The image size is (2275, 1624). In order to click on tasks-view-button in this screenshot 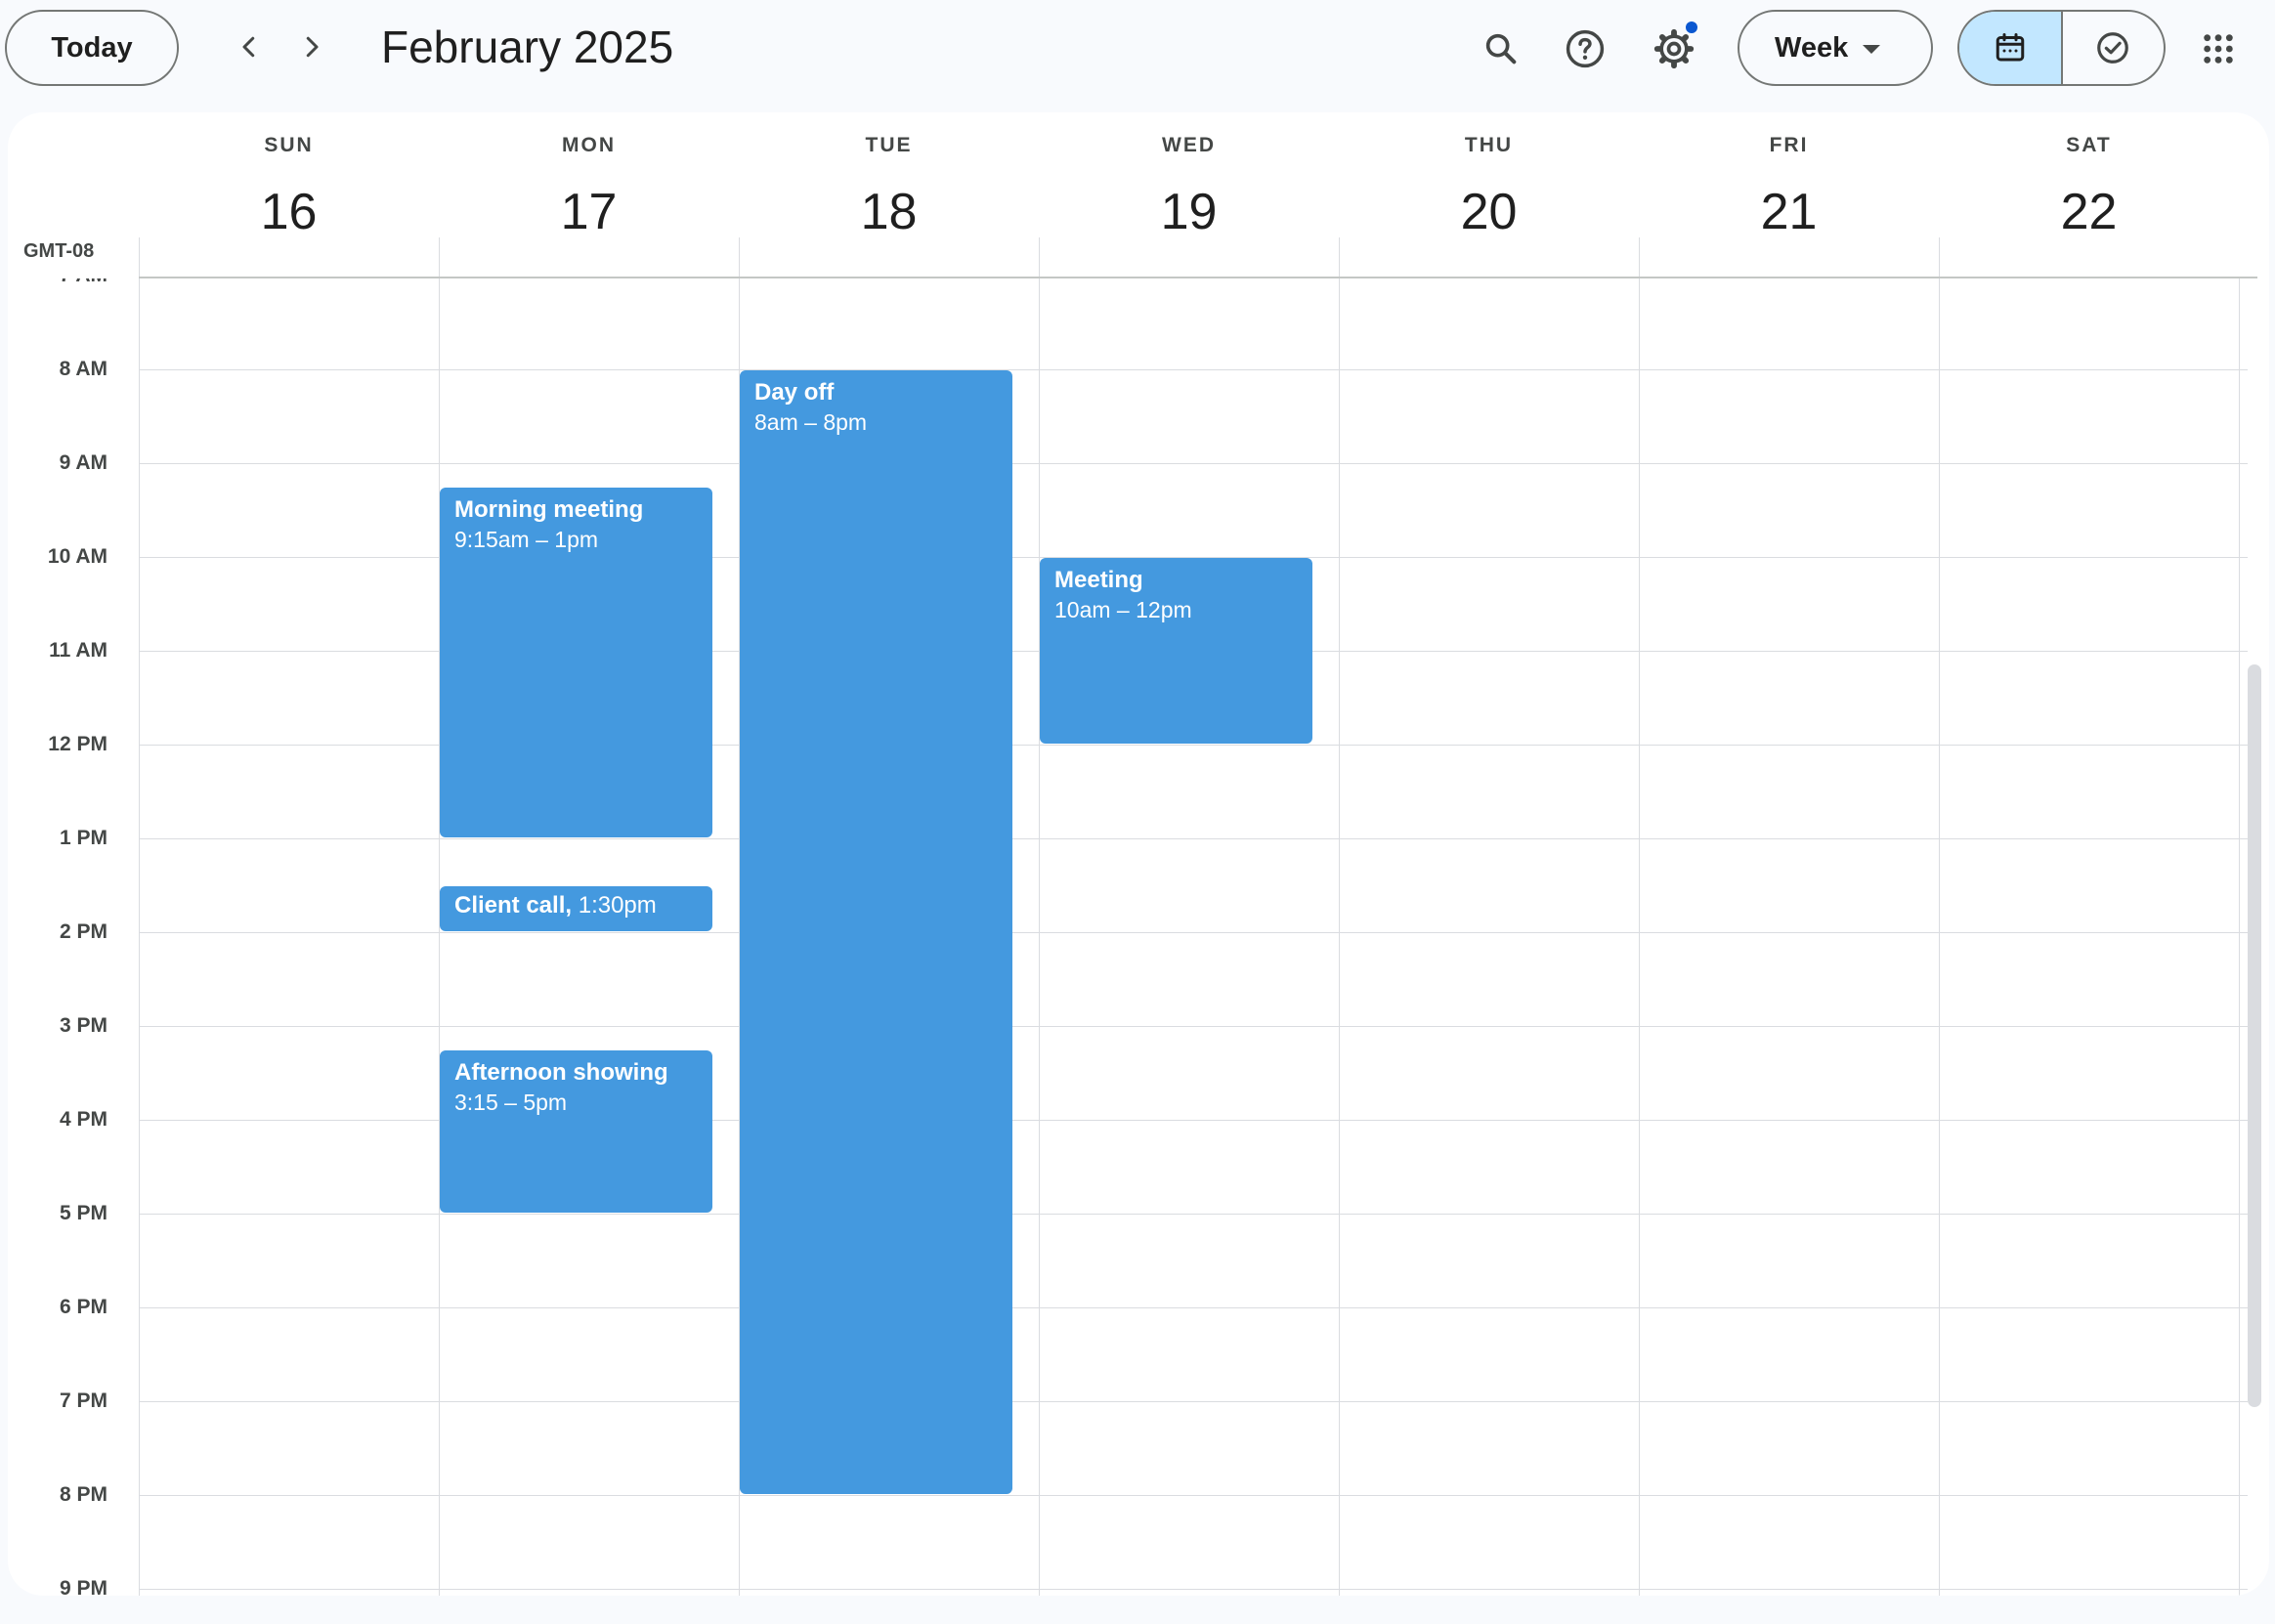, I will do `click(2114, 48)`.